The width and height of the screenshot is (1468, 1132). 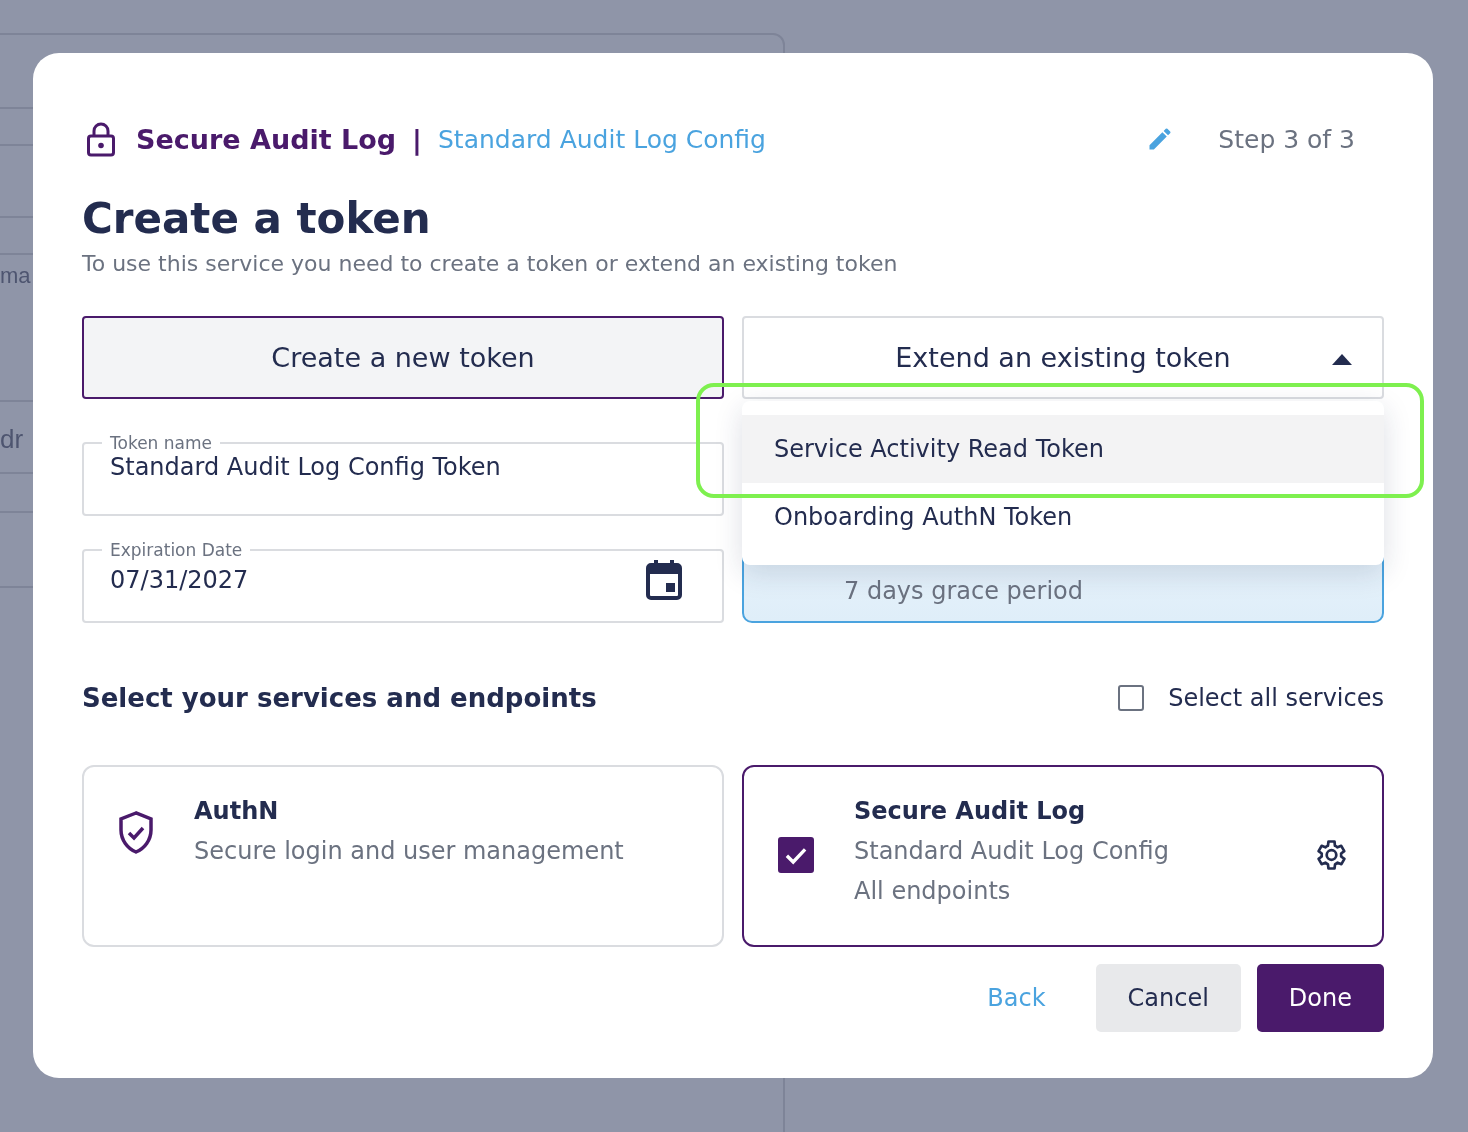 I want to click on mode-tab: Create a new token, so click(x=403, y=357).